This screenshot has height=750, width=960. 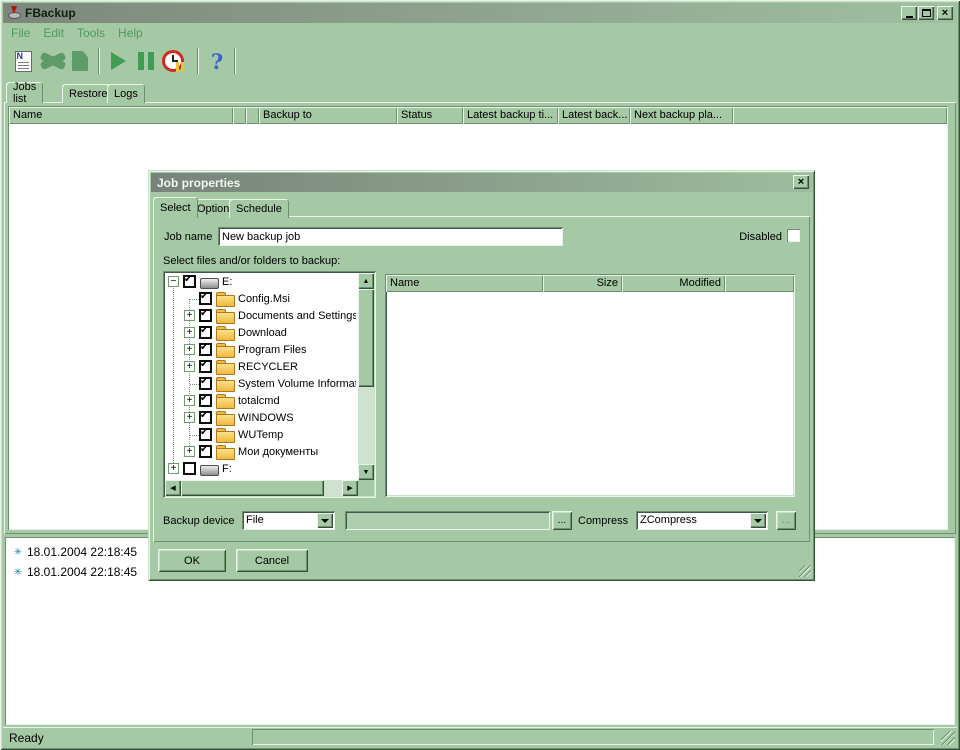 I want to click on column-header-name: Name, so click(x=121, y=115).